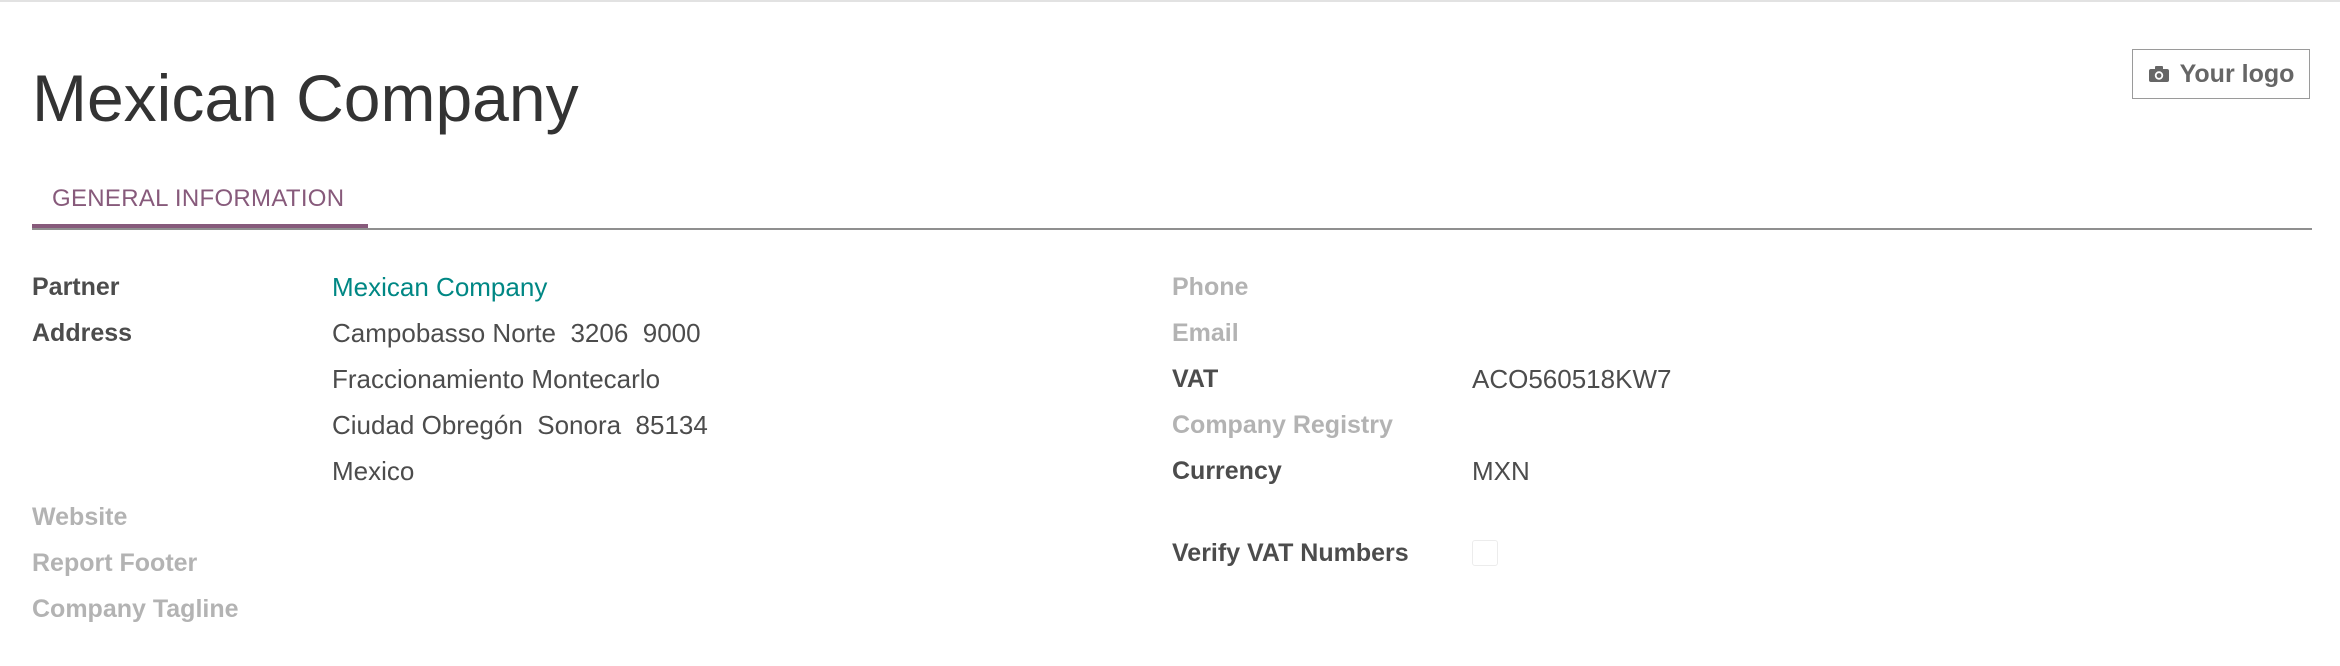 The height and width of the screenshot is (666, 2340). Describe the element at coordinates (496, 379) in the screenshot. I see `address-line-2: Fraccionamiento Montecarlo` at that location.